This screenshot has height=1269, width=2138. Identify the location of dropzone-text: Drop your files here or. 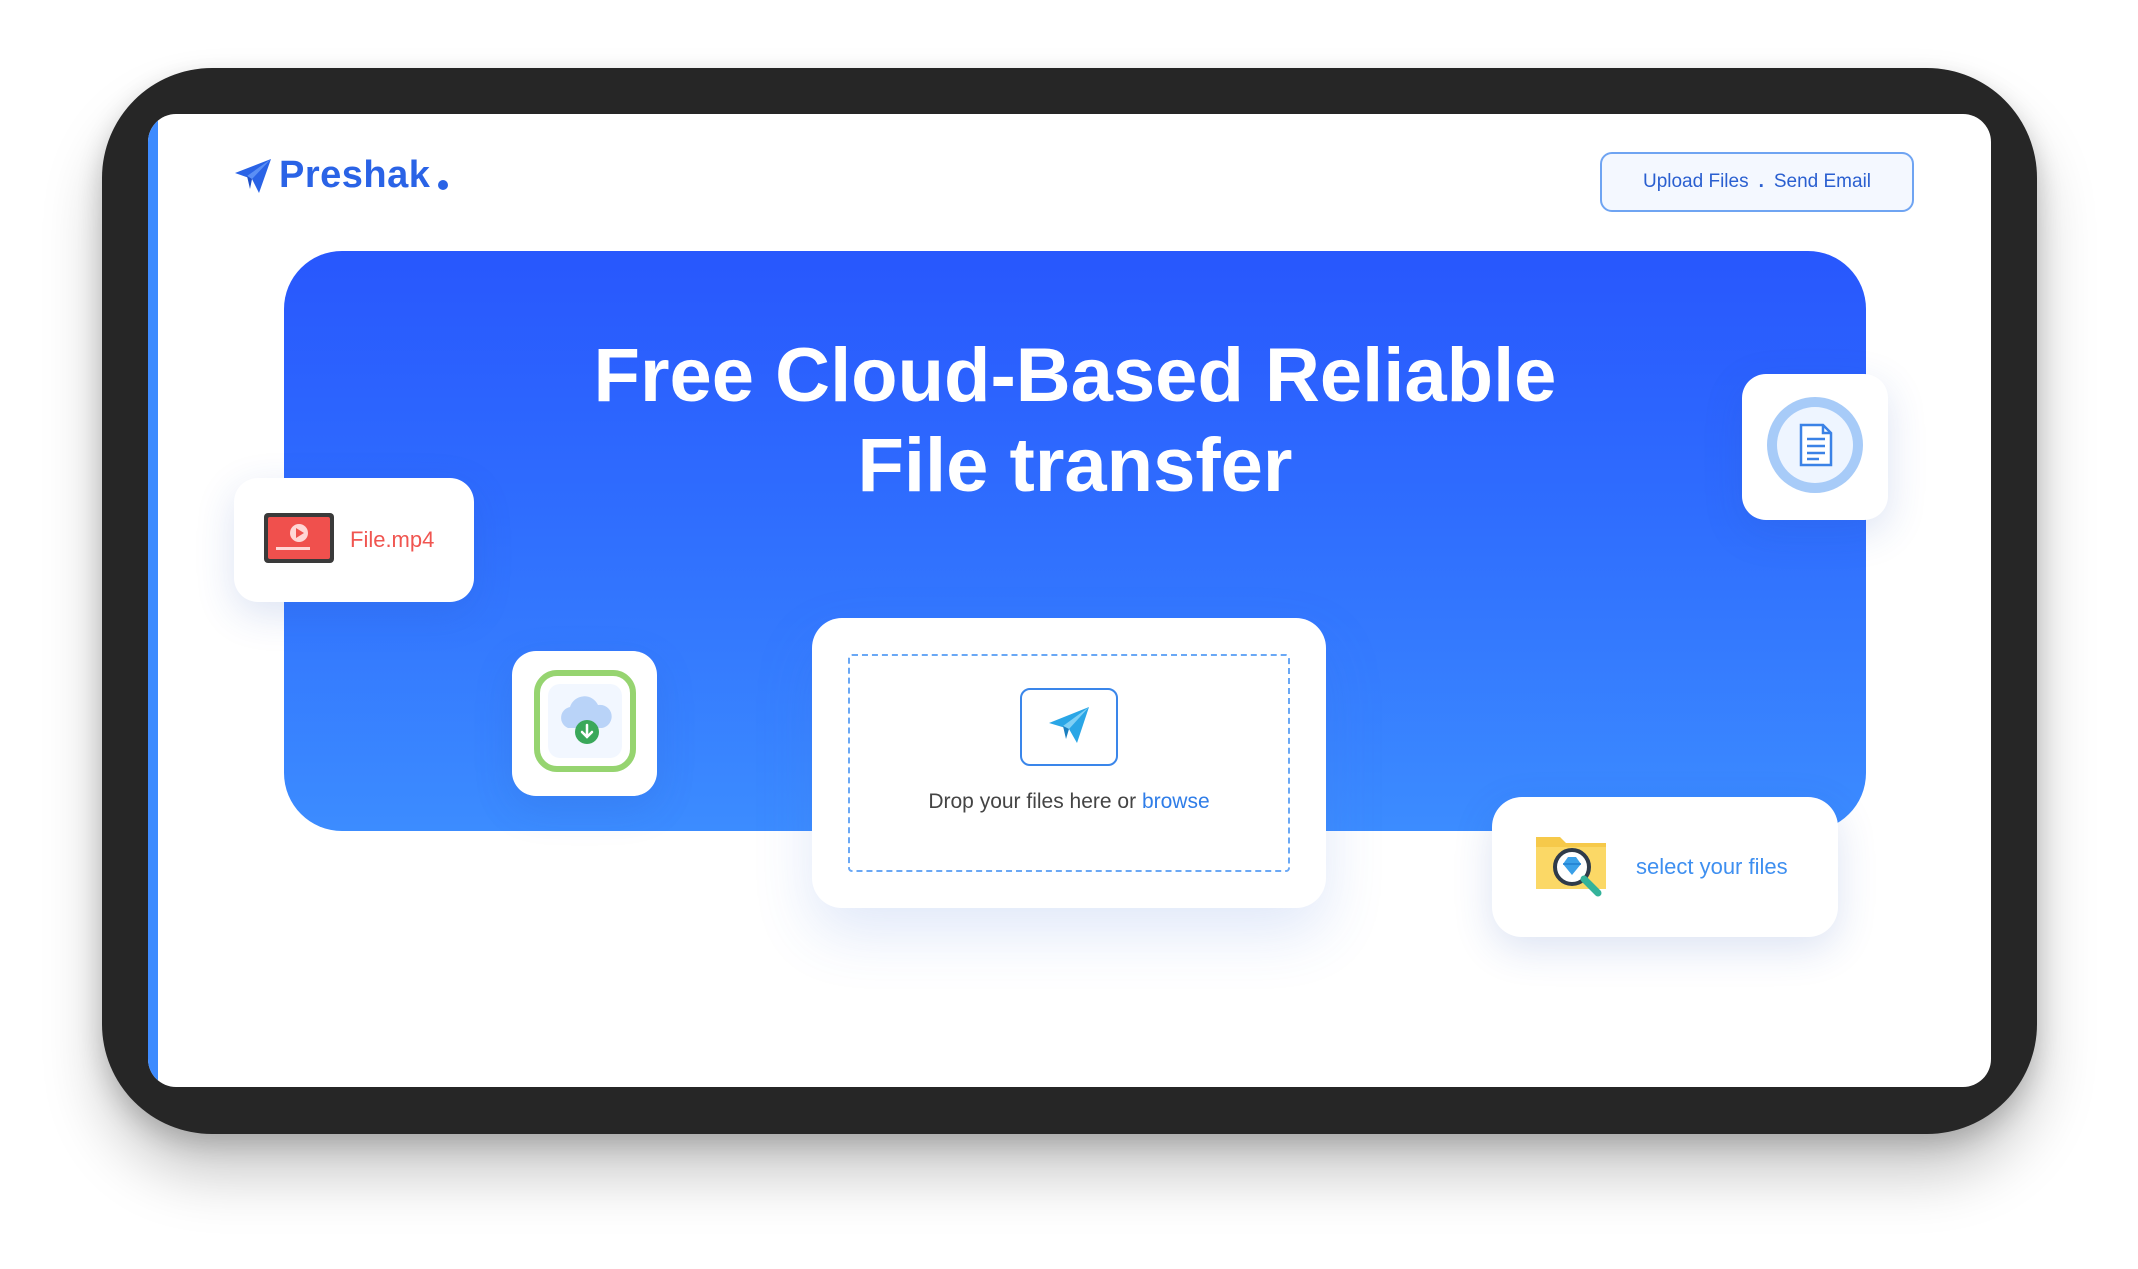
(1035, 801).